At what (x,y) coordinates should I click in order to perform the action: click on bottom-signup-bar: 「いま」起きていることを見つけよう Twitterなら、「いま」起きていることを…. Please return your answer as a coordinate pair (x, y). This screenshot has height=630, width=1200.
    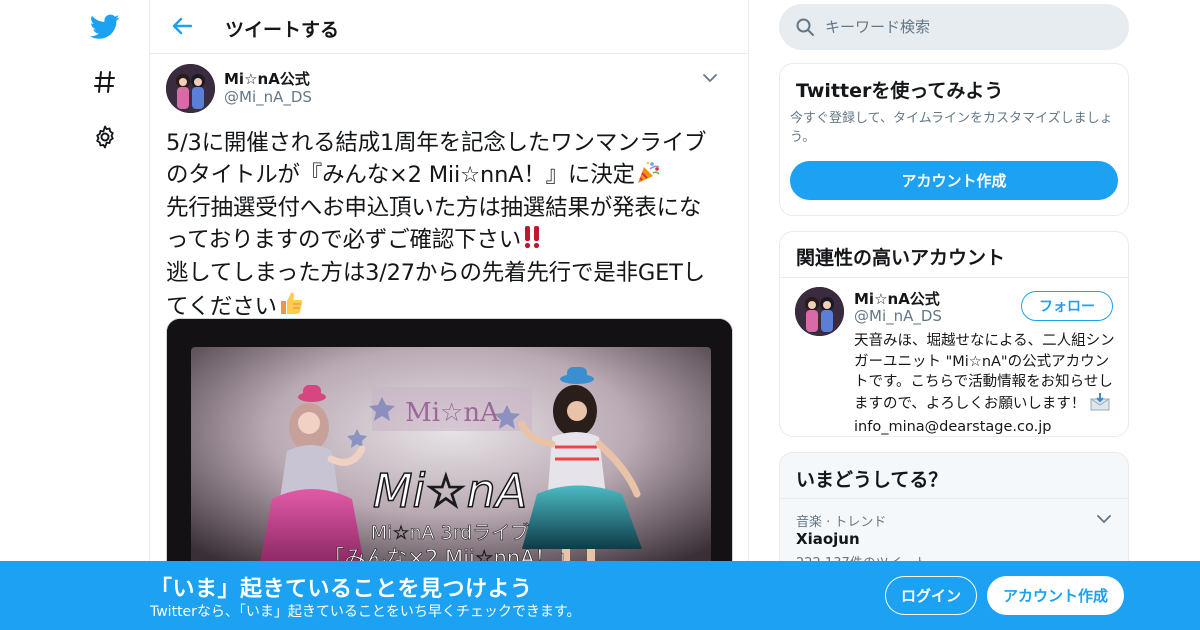
    Looking at the image, I should click on (600, 595).